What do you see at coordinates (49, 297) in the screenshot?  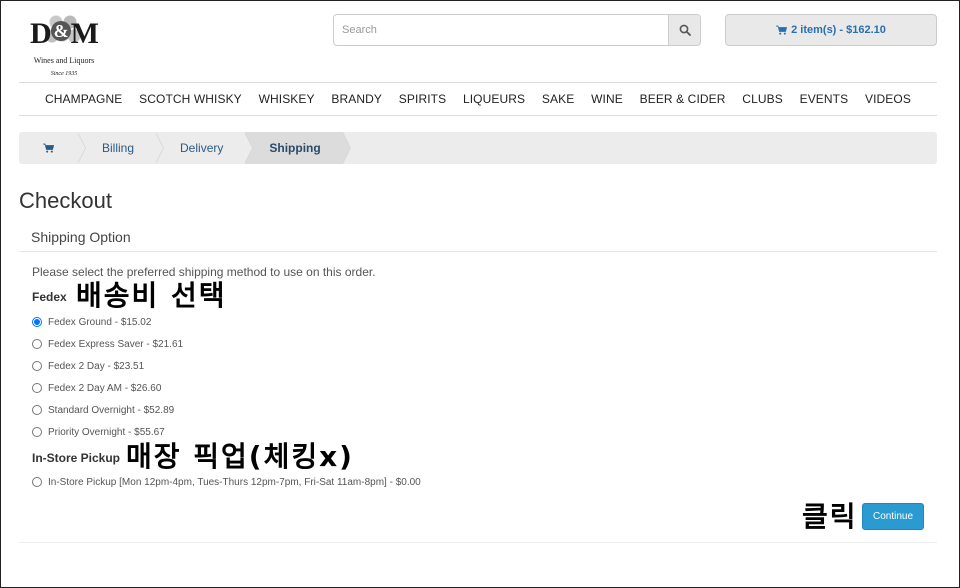 I see `group-label-fedex: Fedex` at bounding box center [49, 297].